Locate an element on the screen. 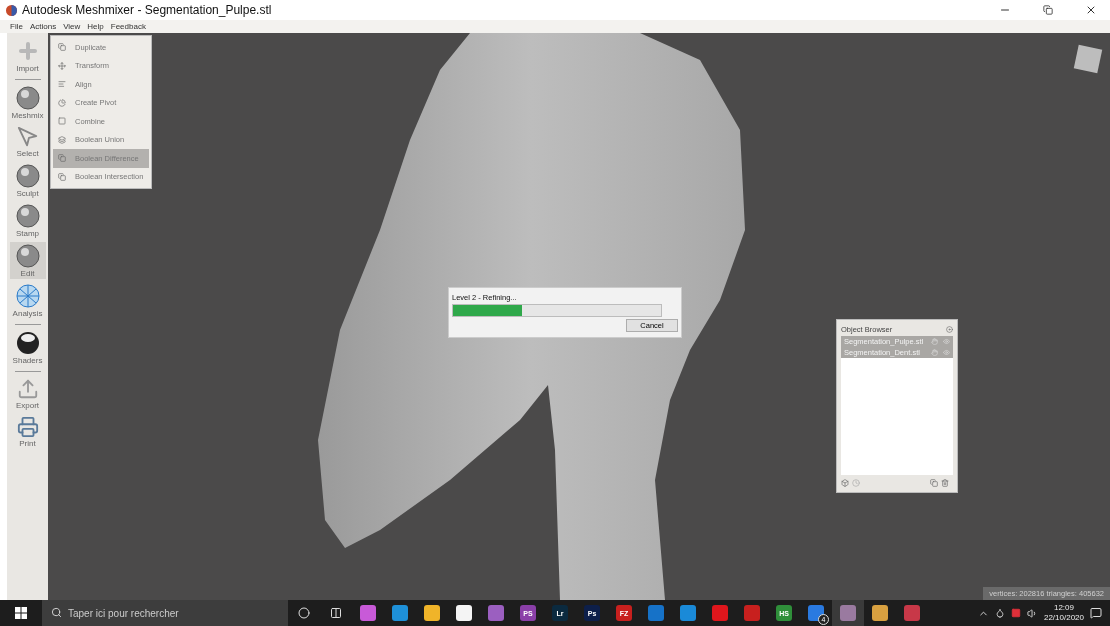 Image resolution: width=1110 pixels, height=626 pixels. menu-item: View is located at coordinates (72, 26).